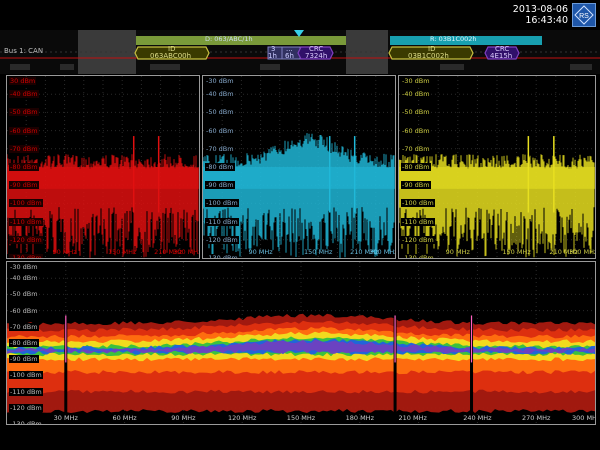  What do you see at coordinates (477, 418) in the screenshot?
I see `bottom-x-tick-label: 240 MHz` at bounding box center [477, 418].